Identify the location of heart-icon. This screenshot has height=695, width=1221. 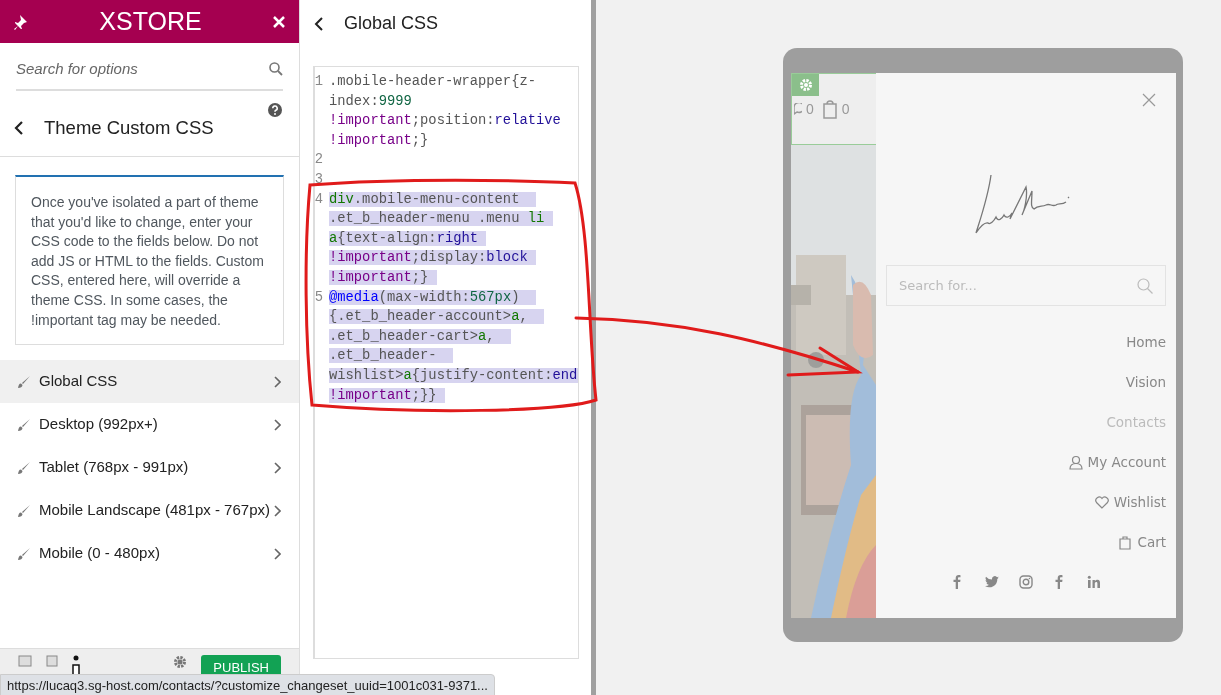
(1101, 502).